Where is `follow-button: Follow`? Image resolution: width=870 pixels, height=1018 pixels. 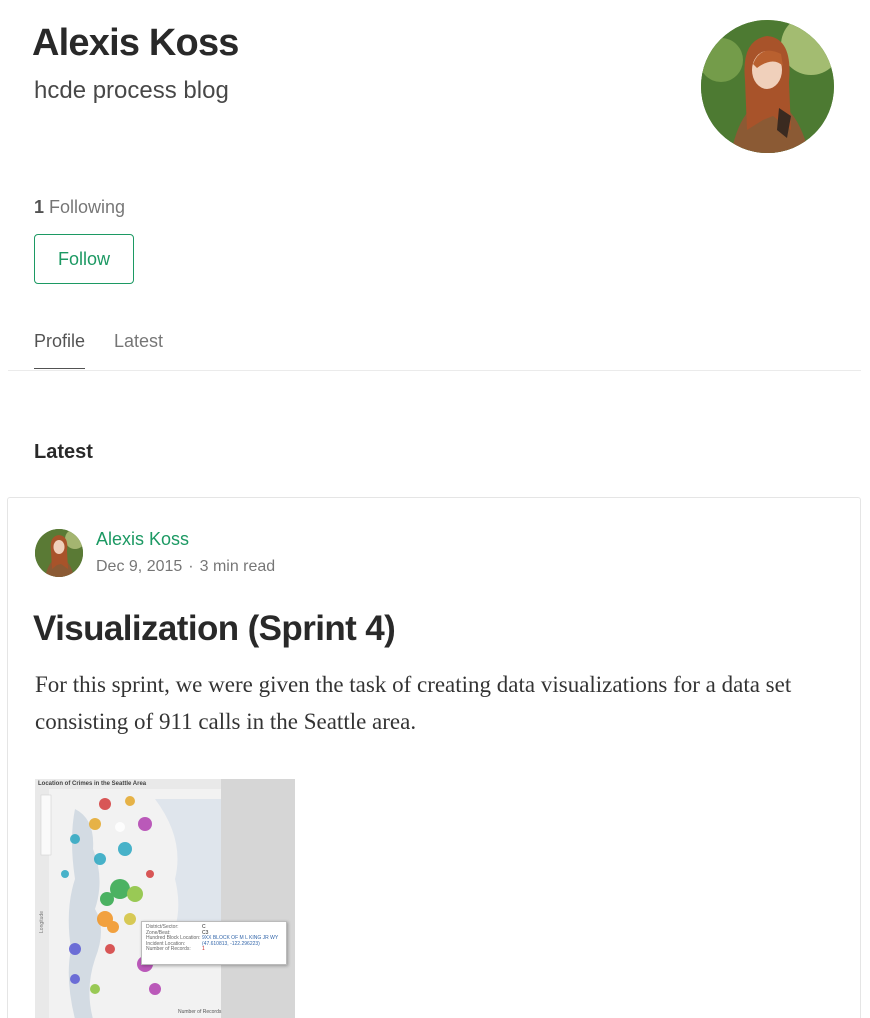
follow-button: Follow is located at coordinates (84, 259).